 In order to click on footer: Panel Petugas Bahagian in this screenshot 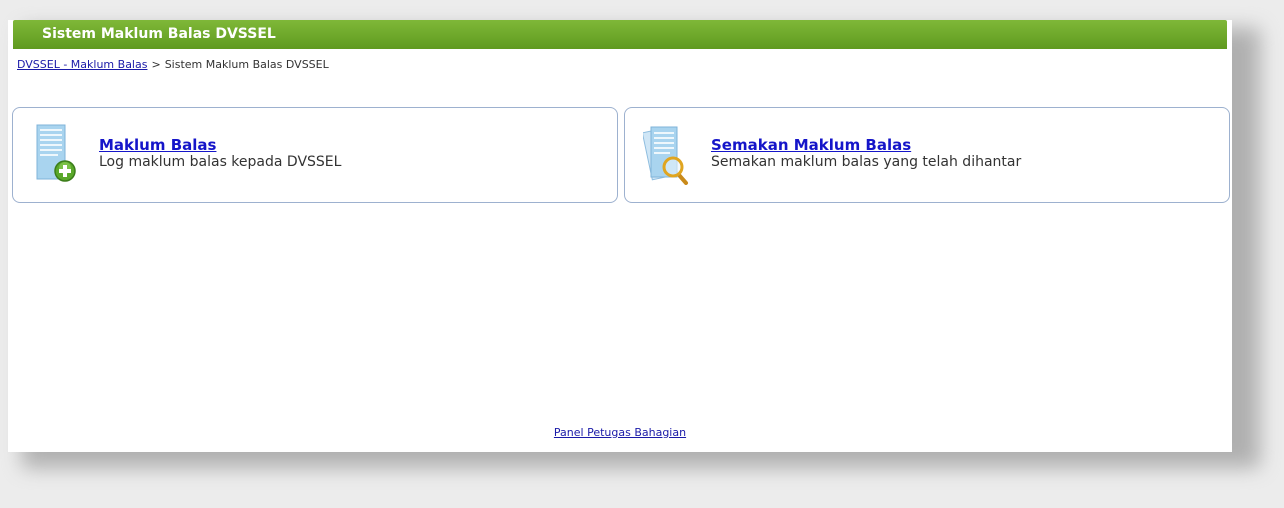, I will do `click(620, 432)`.